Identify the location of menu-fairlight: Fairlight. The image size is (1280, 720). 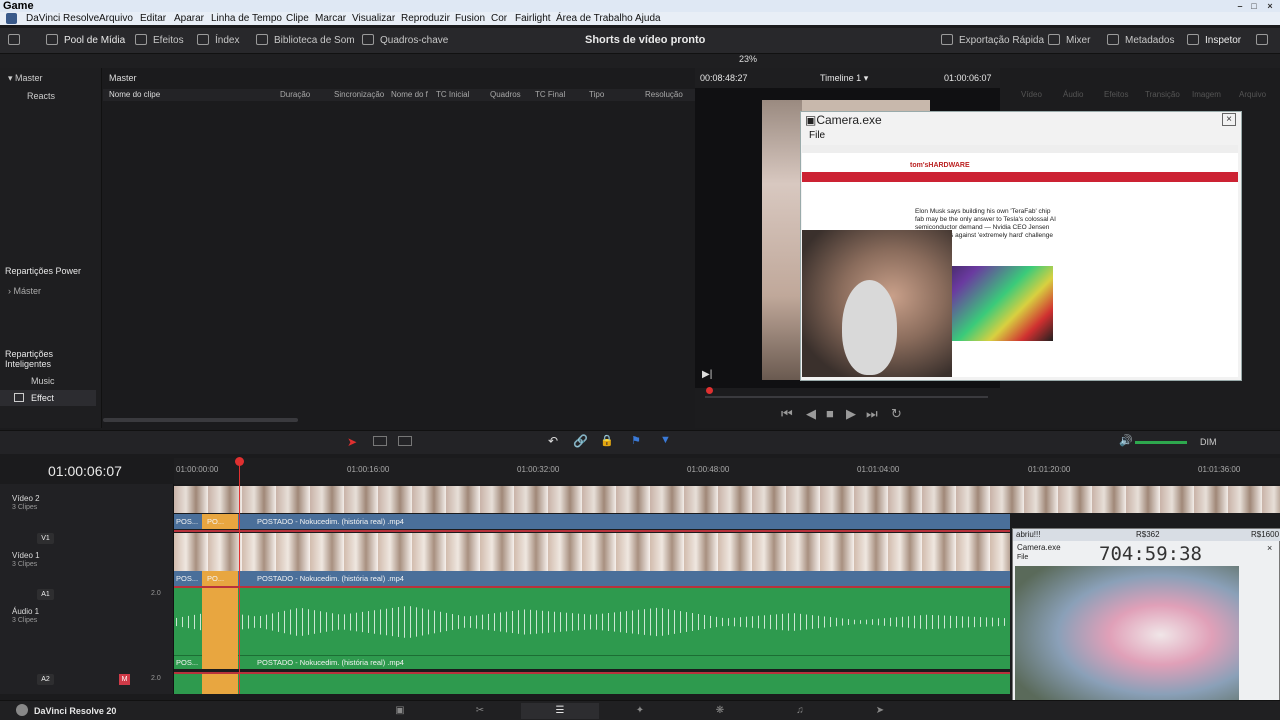
(533, 18).